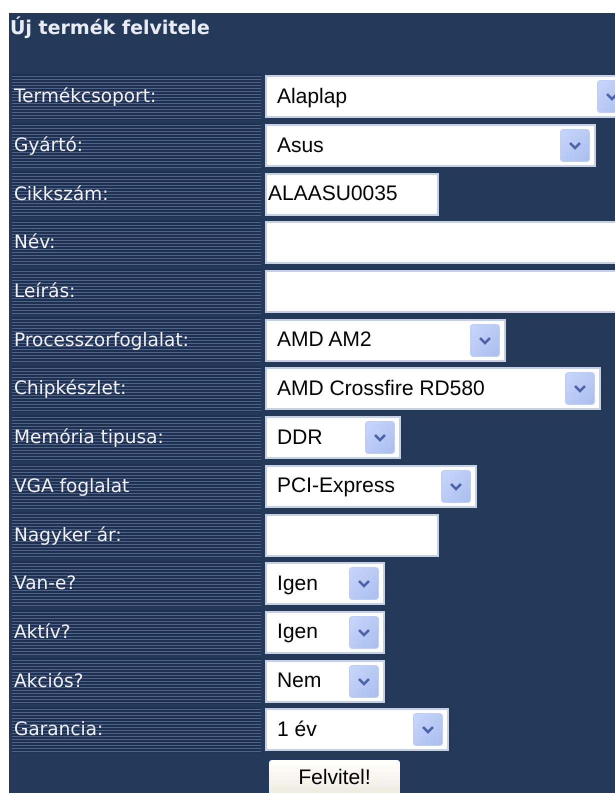 The height and width of the screenshot is (793, 615). What do you see at coordinates (136, 681) in the screenshot?
I see `field-label: Akciós?` at bounding box center [136, 681].